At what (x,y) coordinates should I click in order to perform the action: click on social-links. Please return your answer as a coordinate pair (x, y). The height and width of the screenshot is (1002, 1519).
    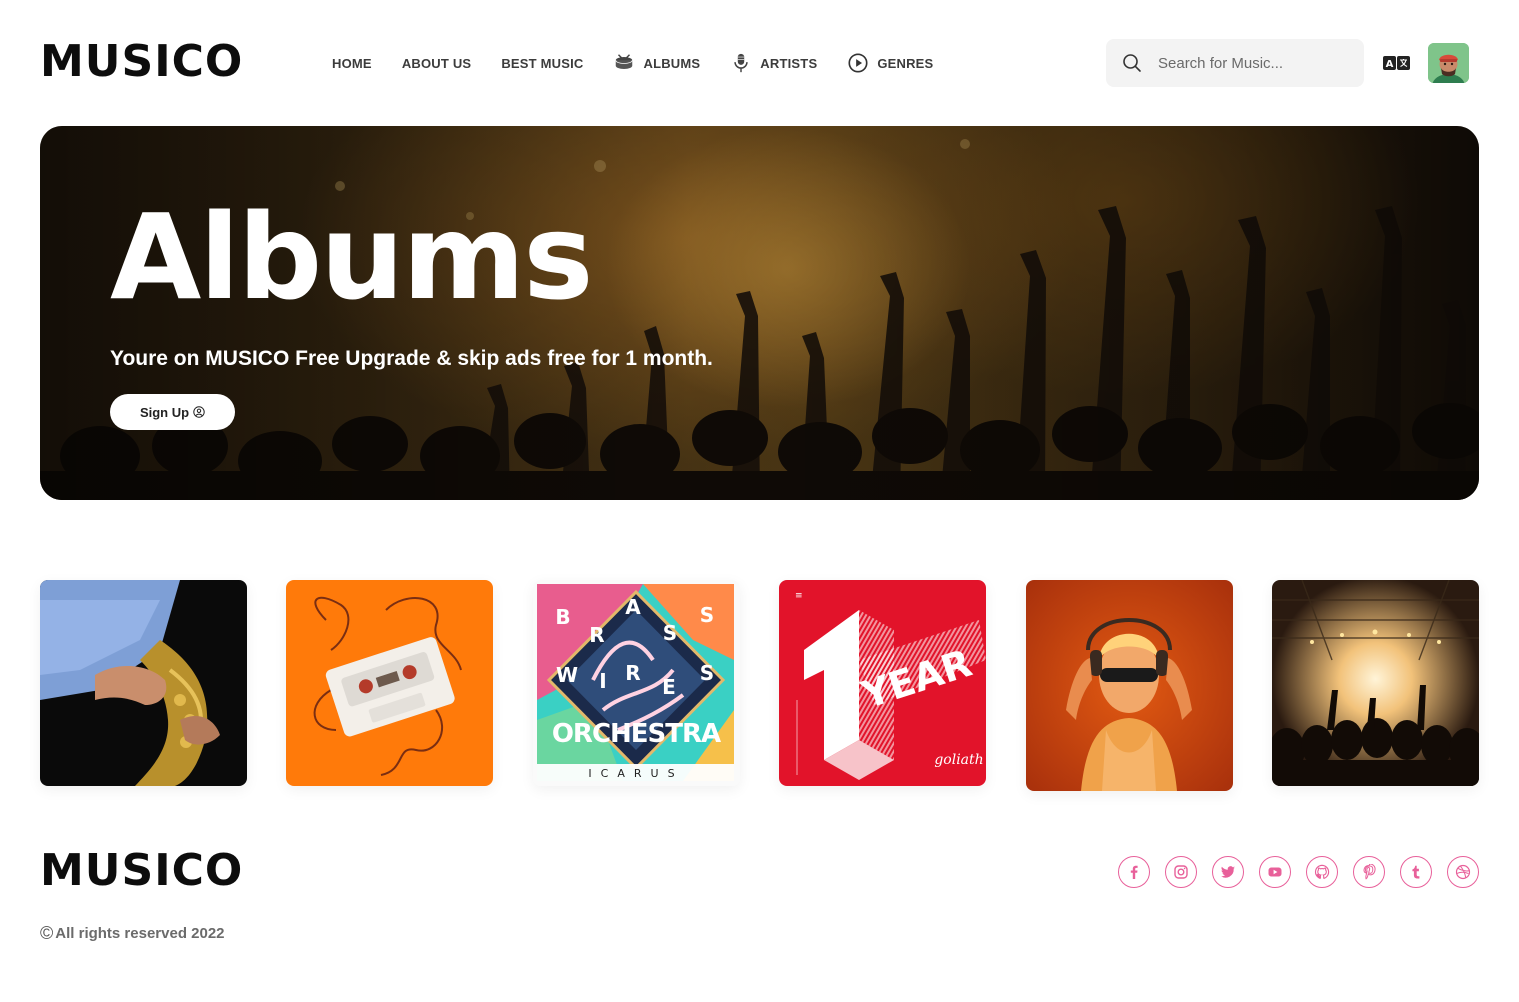
    Looking at the image, I should click on (1298, 872).